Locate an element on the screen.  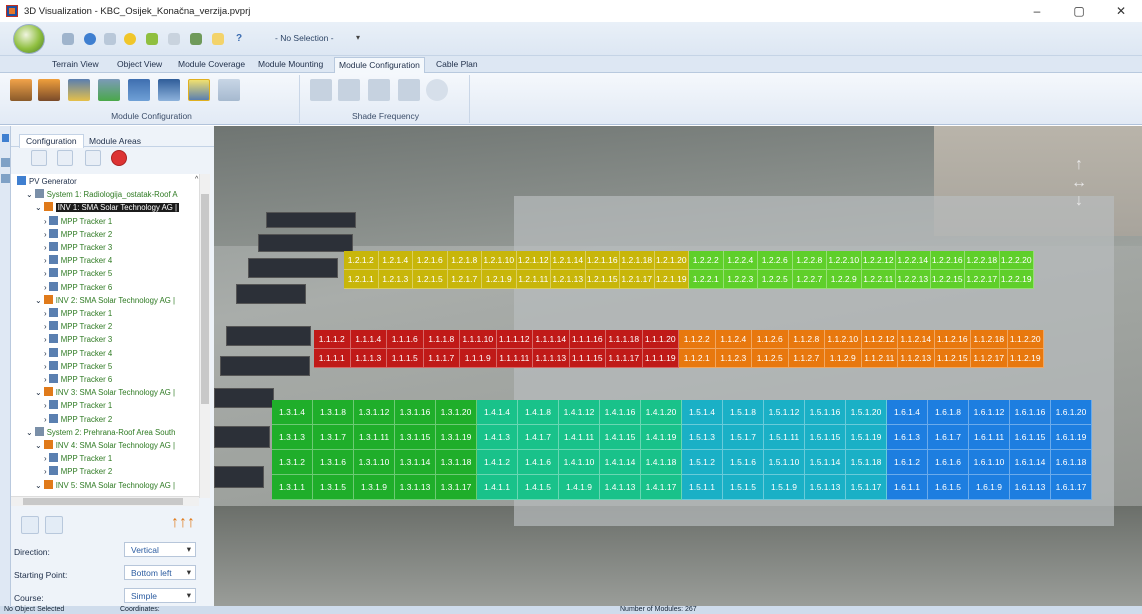
pv-module: 1.1.2.10 is located at coordinates (843, 339).